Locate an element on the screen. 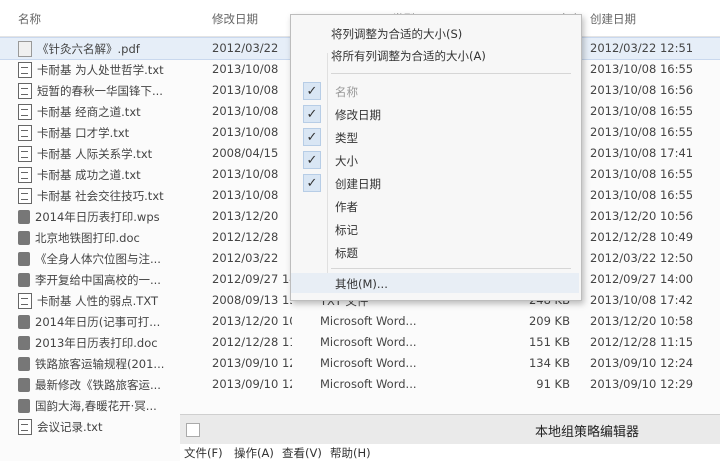  column-header-modified: 修改日期 is located at coordinates (235, 19).